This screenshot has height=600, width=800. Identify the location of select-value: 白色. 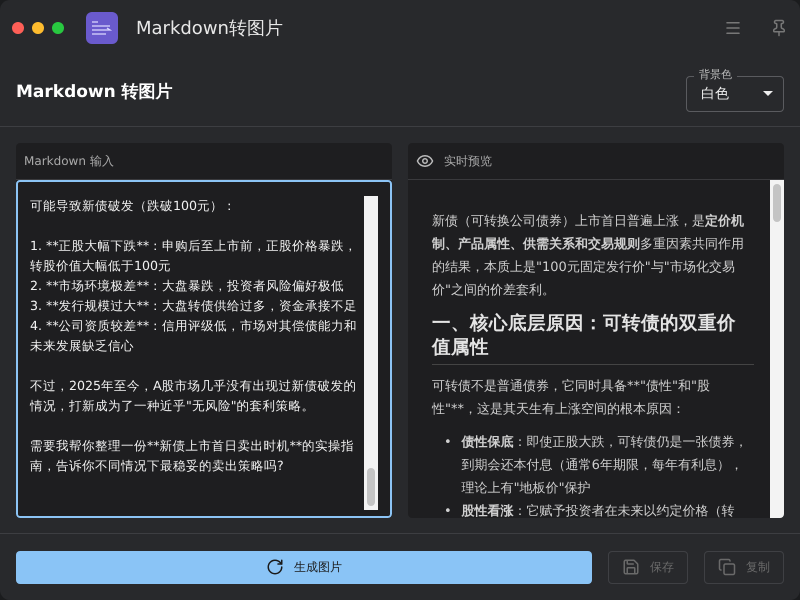
(715, 94).